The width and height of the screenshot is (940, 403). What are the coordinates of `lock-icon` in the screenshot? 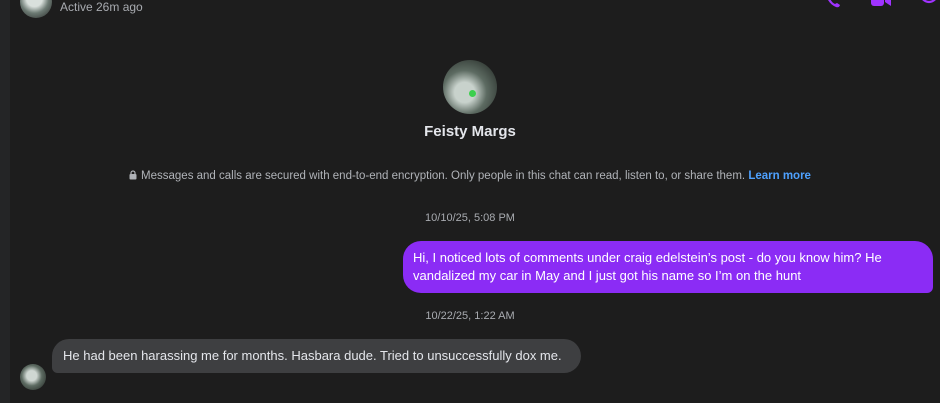 It's located at (133, 176).